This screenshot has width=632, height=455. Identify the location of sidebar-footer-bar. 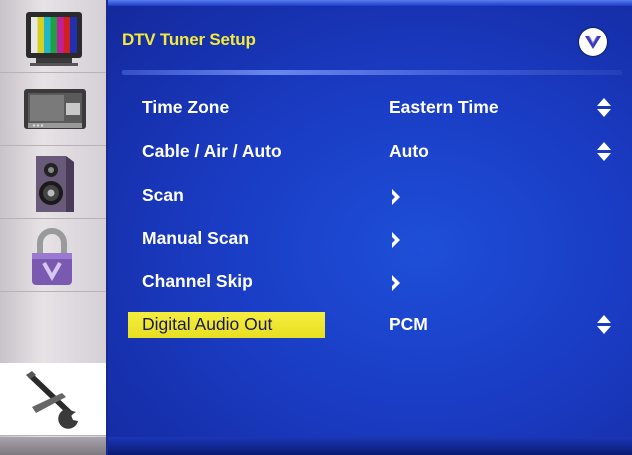
(53, 446).